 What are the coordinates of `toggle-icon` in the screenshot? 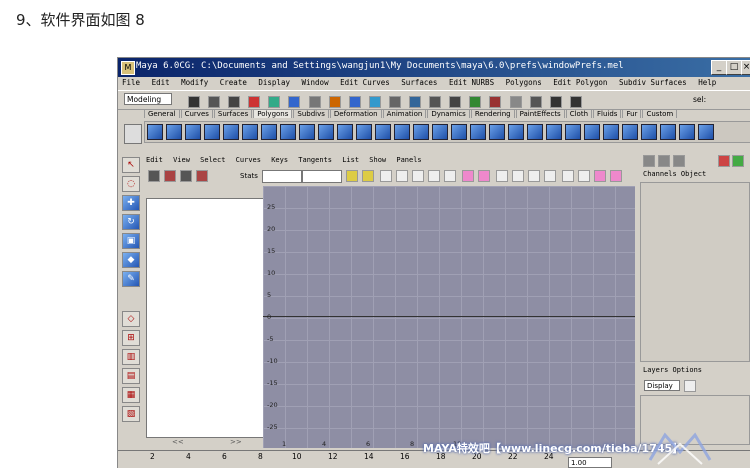 It's located at (535, 102).